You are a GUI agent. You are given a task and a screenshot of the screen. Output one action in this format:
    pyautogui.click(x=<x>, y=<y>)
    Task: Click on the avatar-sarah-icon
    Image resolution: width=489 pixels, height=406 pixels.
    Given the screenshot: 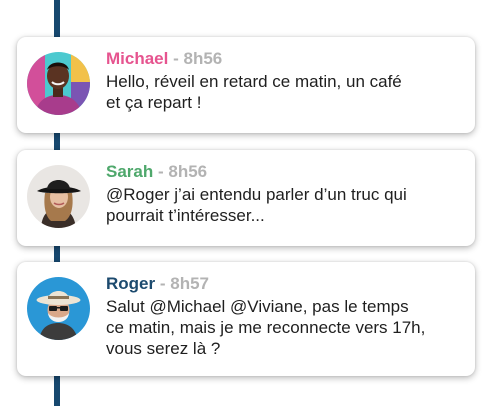 What is the action you would take?
    pyautogui.click(x=58, y=196)
    